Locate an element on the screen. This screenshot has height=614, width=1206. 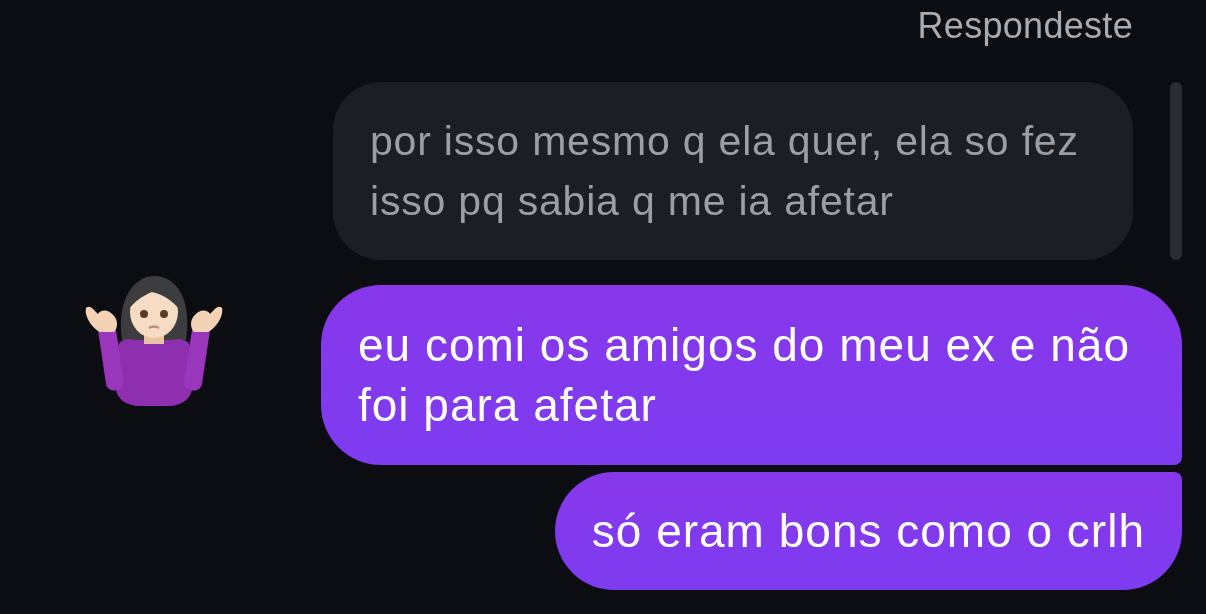
message-bubble: só eram bons como o crlh is located at coordinates (868, 531).